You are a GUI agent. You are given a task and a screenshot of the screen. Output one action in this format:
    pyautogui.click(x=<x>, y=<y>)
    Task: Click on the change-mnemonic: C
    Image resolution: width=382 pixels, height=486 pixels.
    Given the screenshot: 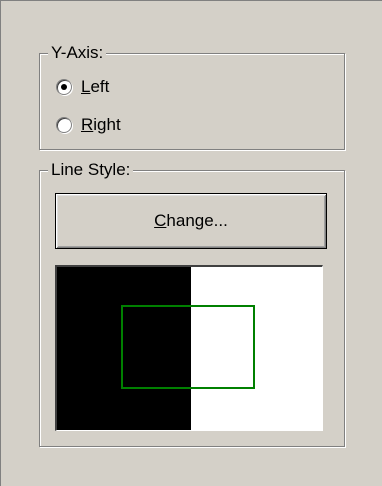 What is the action you would take?
    pyautogui.click(x=160, y=220)
    